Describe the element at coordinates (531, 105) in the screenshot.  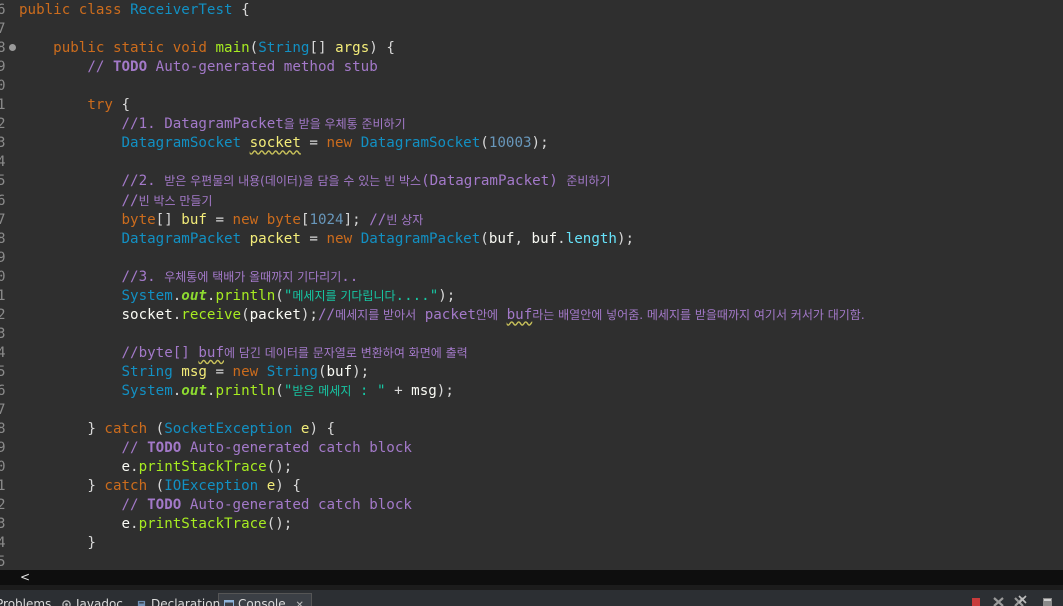
I see `code-line: 1 try {` at that location.